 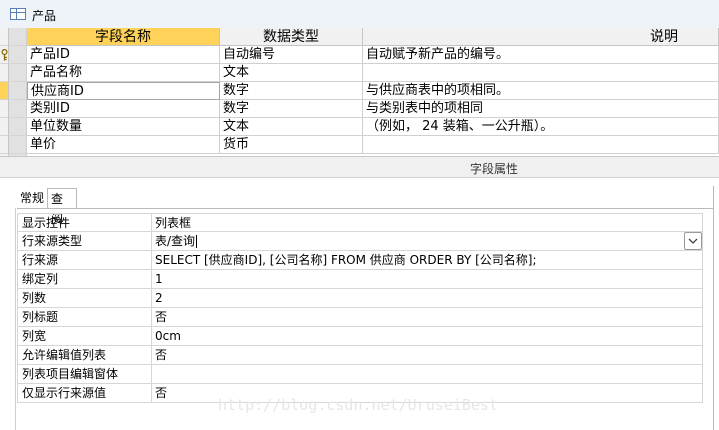 What do you see at coordinates (123, 55) in the screenshot?
I see `field-name-cell: 产品ID` at bounding box center [123, 55].